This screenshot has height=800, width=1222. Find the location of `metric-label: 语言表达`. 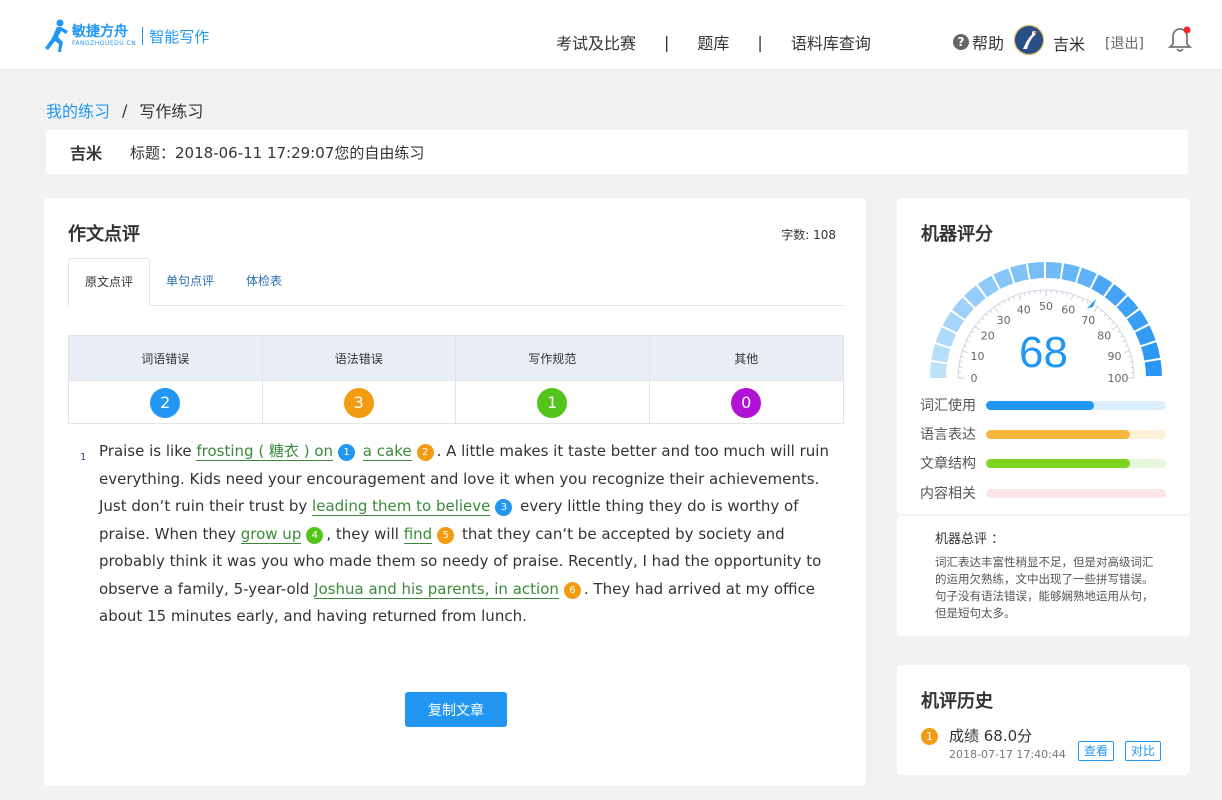

metric-label: 语言表达 is located at coordinates (948, 435).